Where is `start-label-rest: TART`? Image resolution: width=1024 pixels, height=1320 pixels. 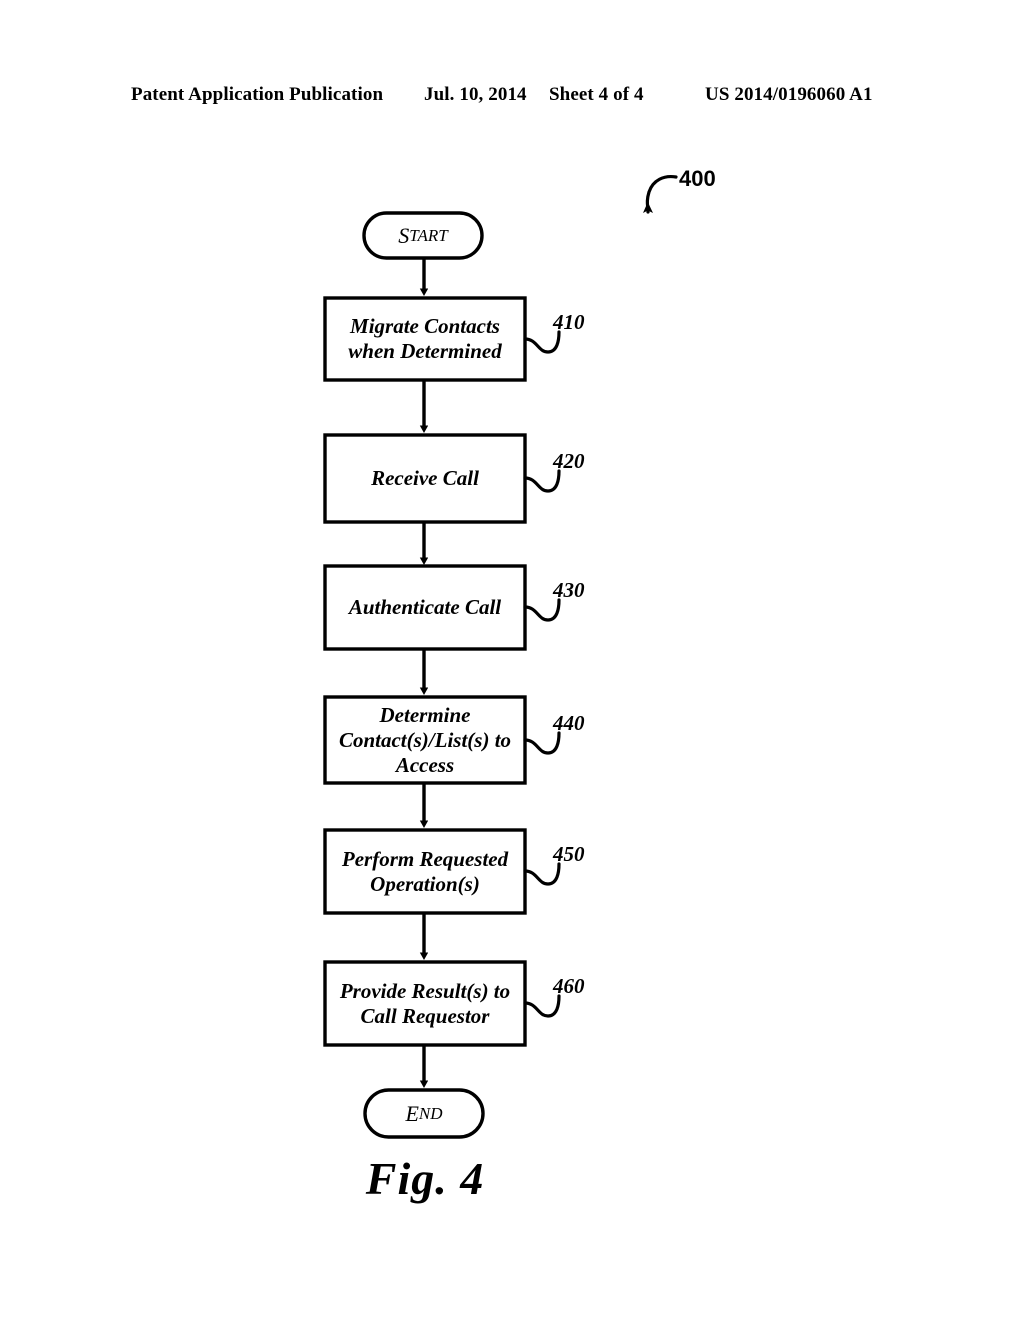 start-label-rest: TART is located at coordinates (428, 235).